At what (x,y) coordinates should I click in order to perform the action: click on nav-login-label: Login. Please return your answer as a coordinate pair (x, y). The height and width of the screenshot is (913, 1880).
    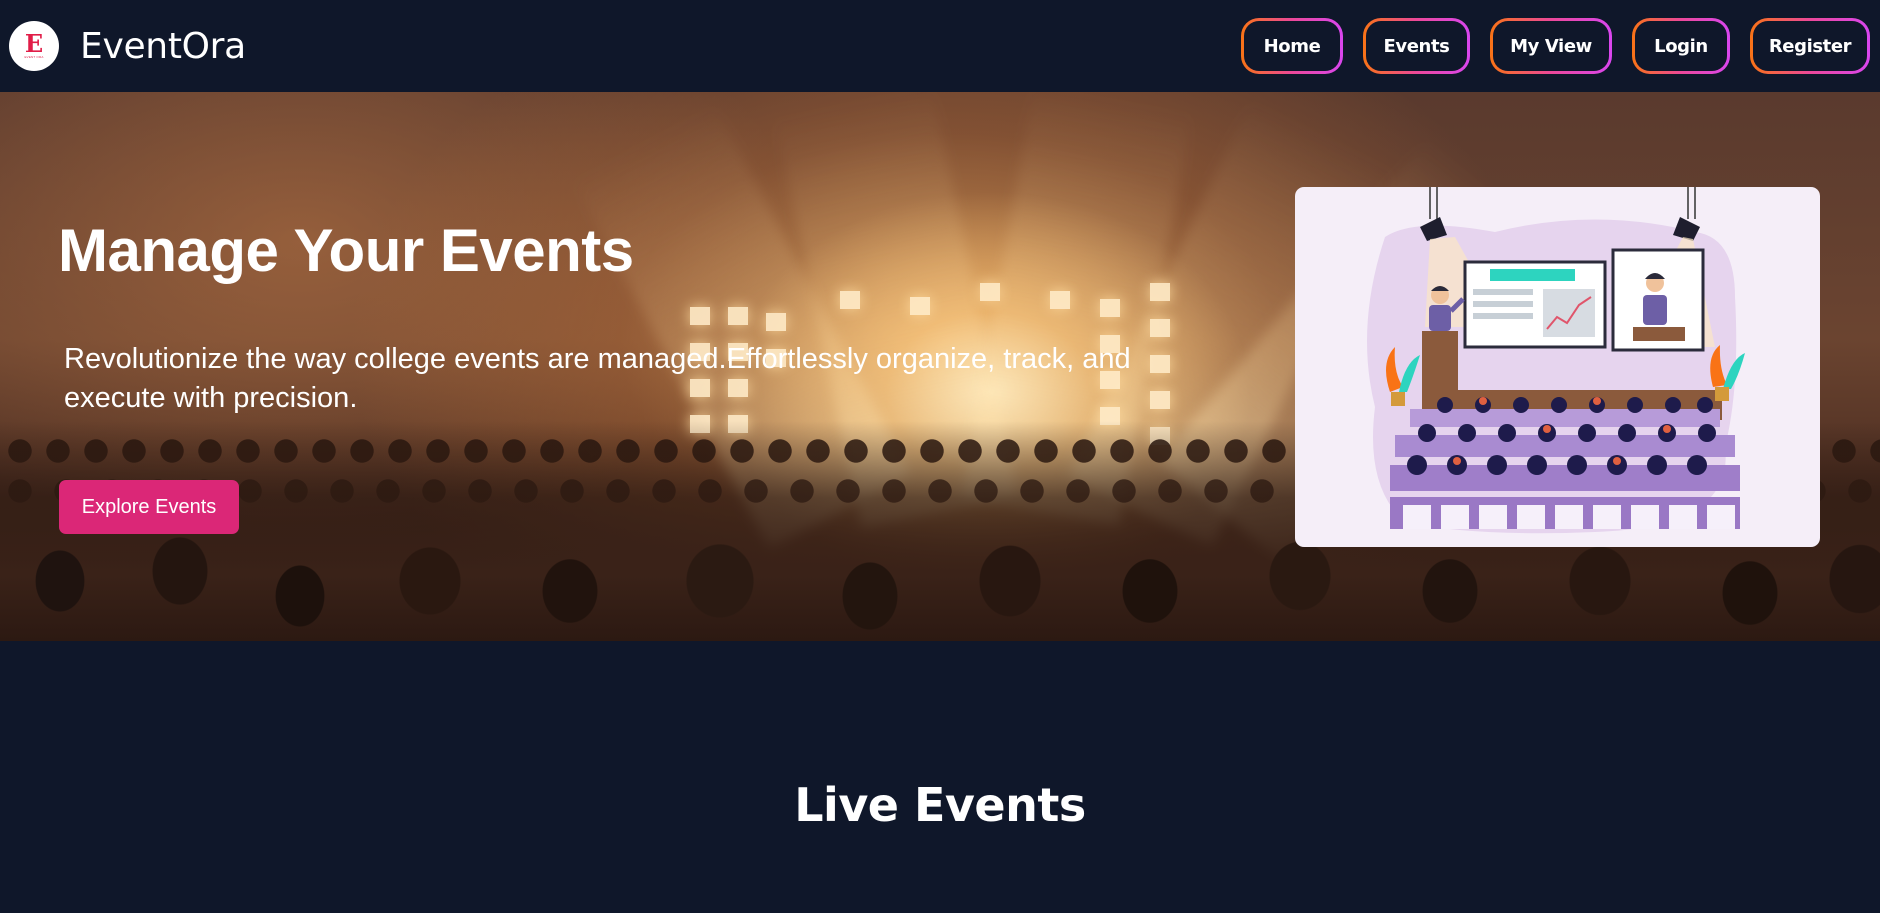
    Looking at the image, I should click on (1681, 46).